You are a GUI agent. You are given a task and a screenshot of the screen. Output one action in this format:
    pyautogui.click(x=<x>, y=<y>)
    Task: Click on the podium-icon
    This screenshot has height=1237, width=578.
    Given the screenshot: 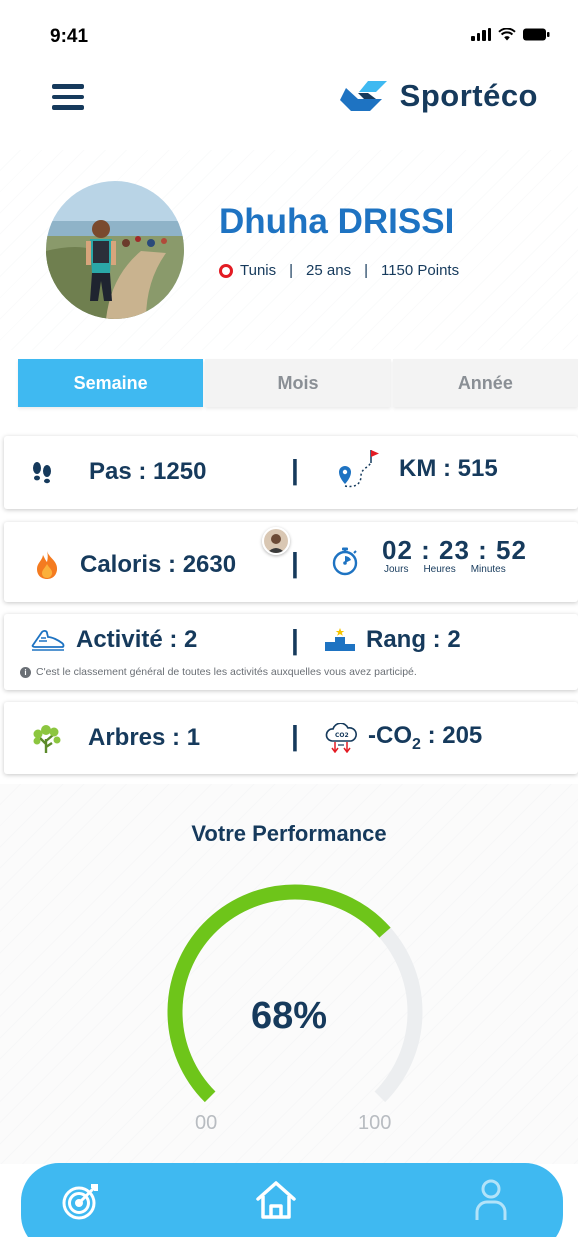 What is the action you would take?
    pyautogui.click(x=340, y=639)
    